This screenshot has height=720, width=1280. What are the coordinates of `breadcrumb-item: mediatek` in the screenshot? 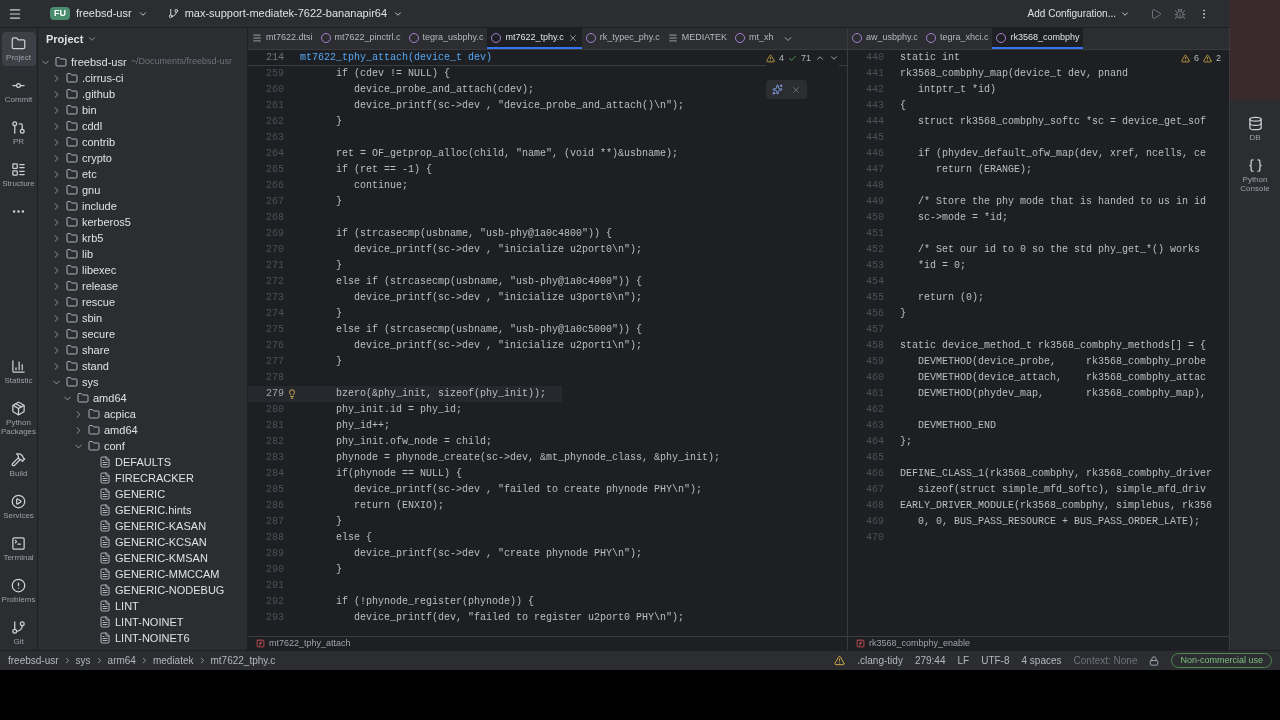 It's located at (173, 660).